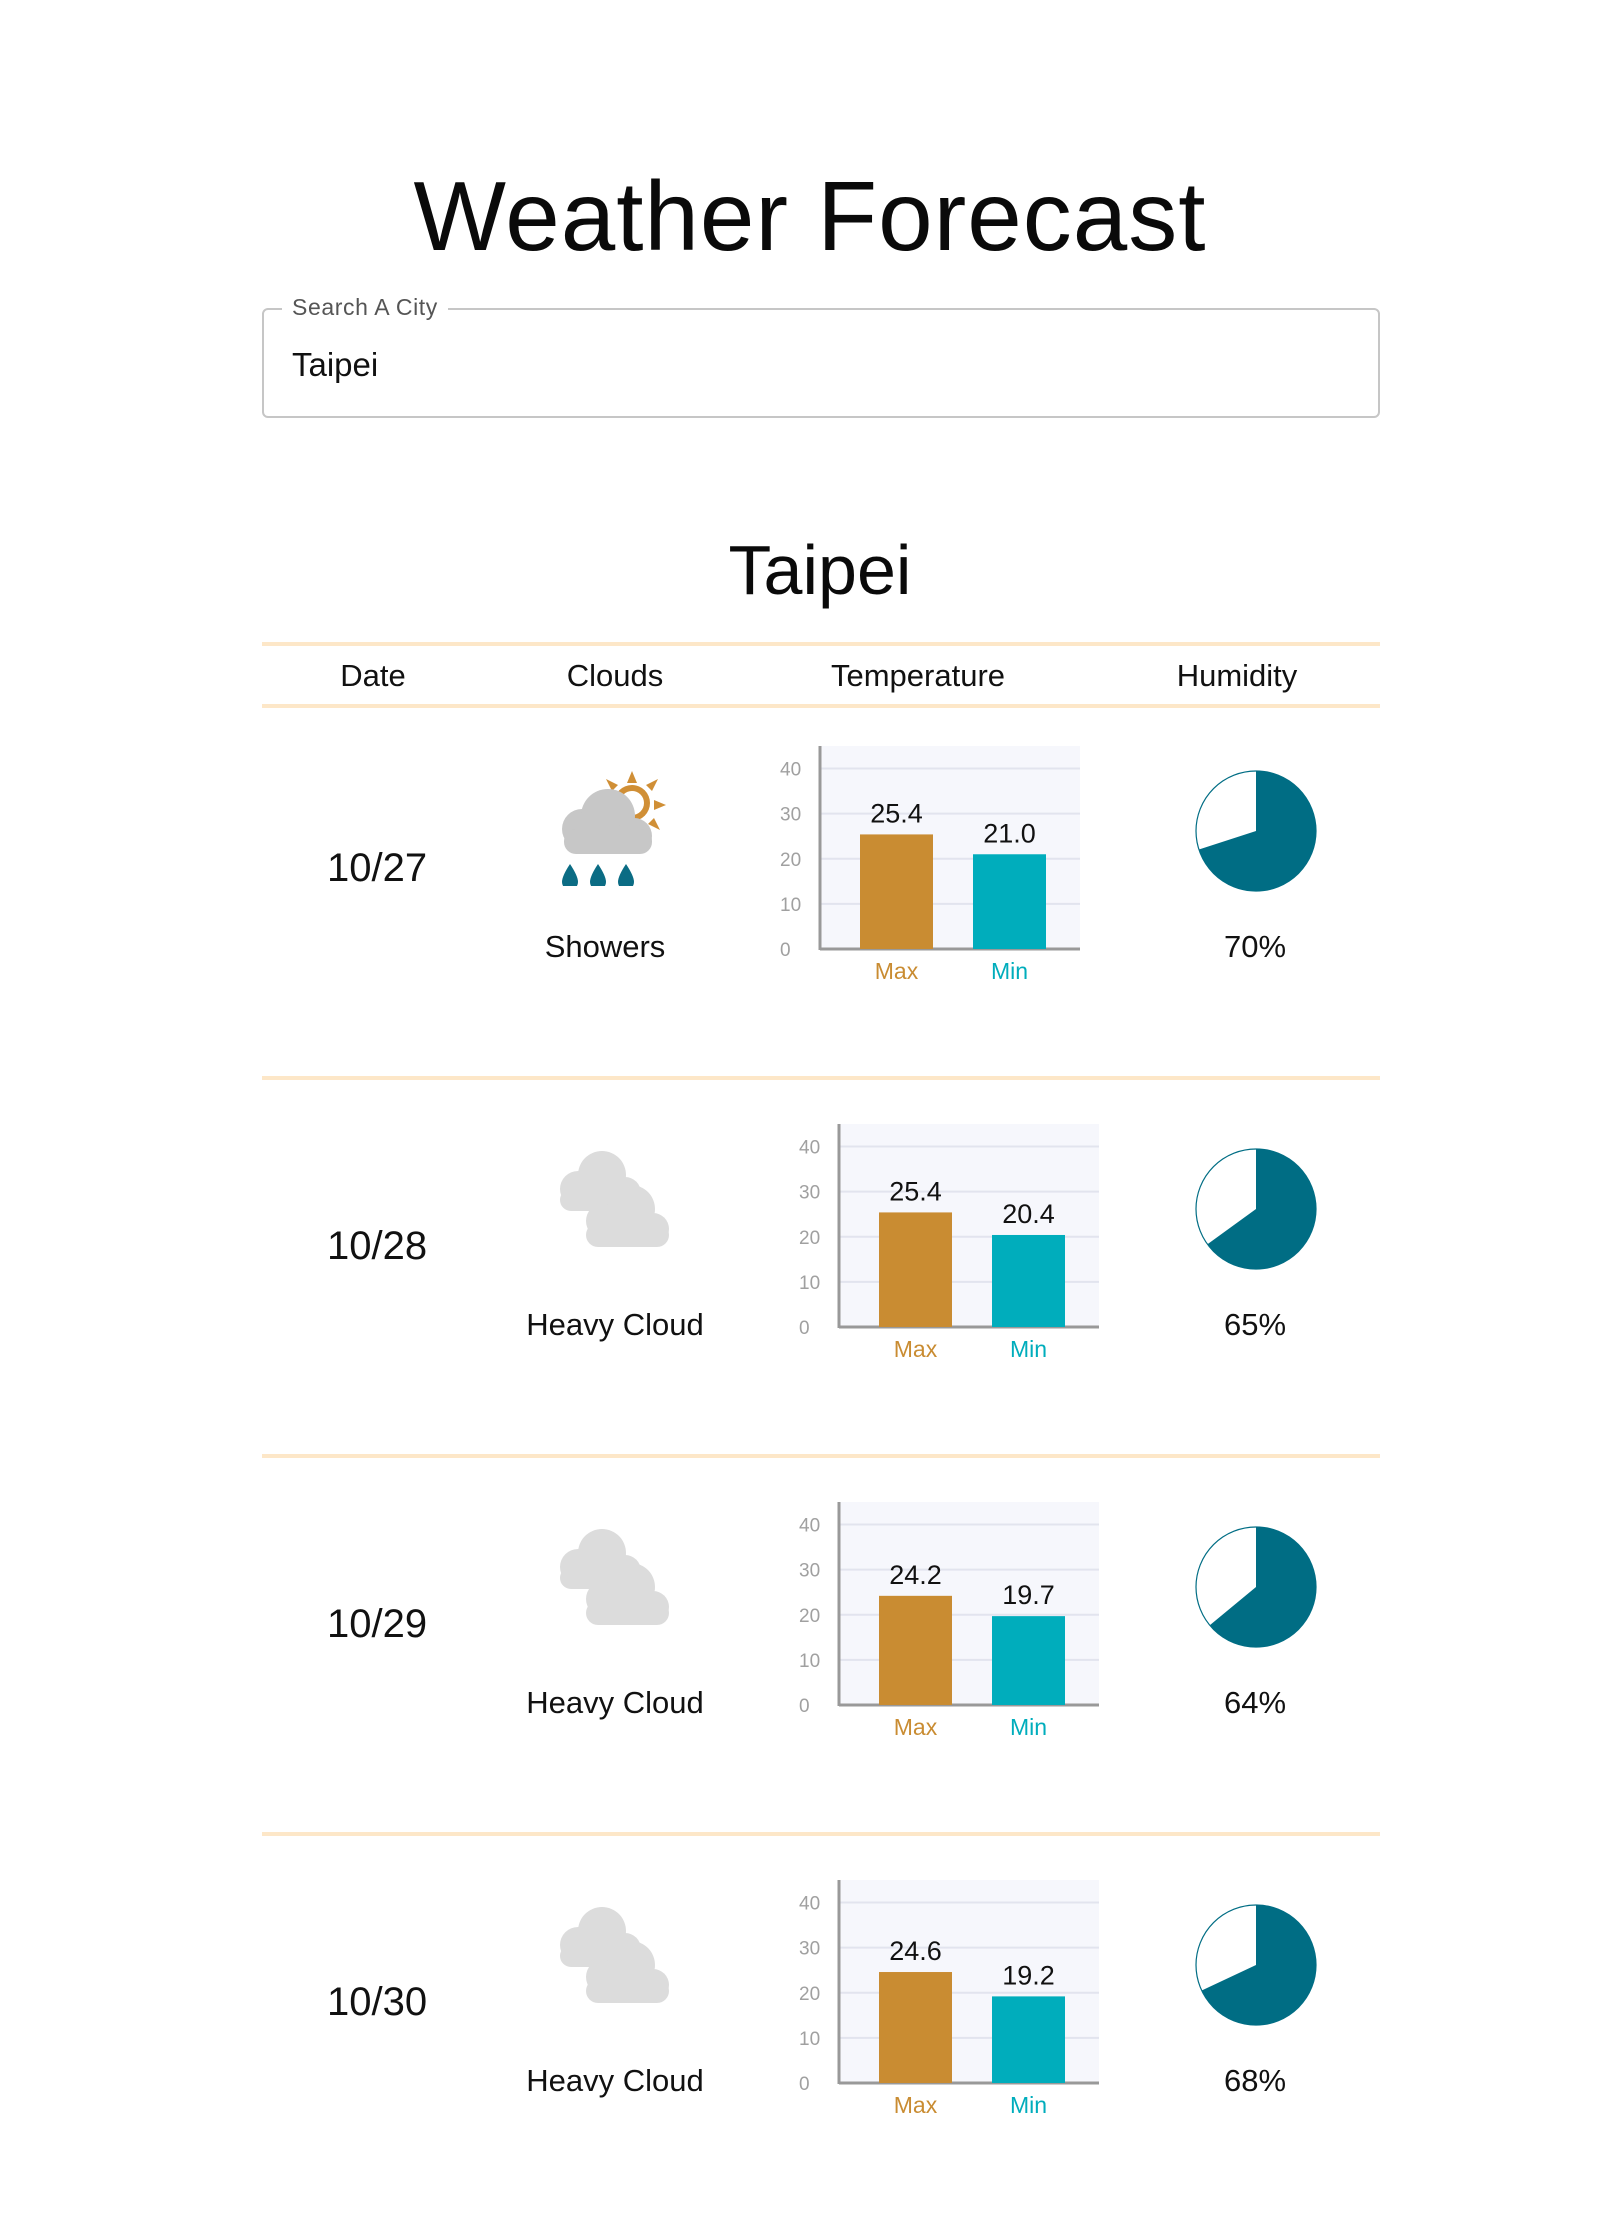 The image size is (1620, 2218). I want to click on forecast-date: 10/28, so click(377, 1246).